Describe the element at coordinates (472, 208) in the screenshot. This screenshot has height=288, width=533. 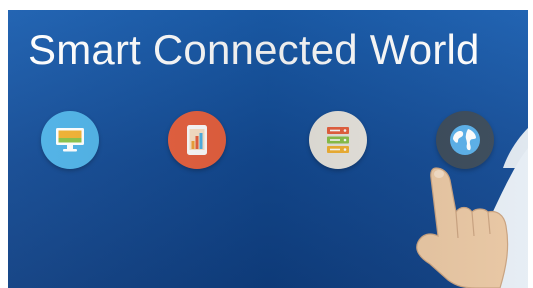
I see `pointing-hand-illustration` at that location.